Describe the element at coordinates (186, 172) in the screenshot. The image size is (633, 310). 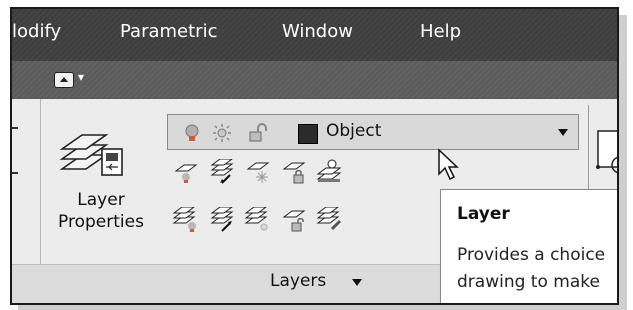
I see `layer-off-icon` at that location.